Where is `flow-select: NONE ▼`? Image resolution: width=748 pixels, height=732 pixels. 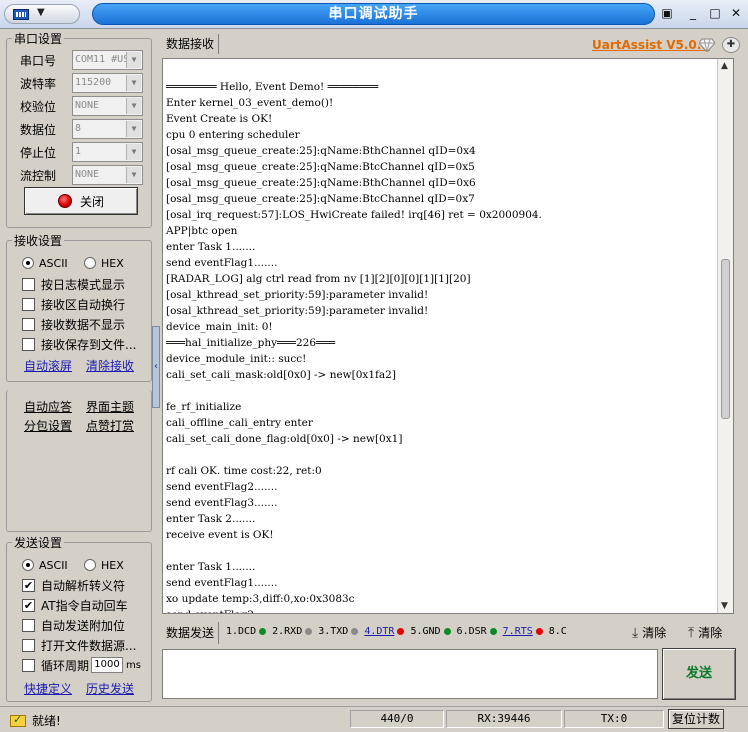
flow-select: NONE ▼ is located at coordinates (107, 175).